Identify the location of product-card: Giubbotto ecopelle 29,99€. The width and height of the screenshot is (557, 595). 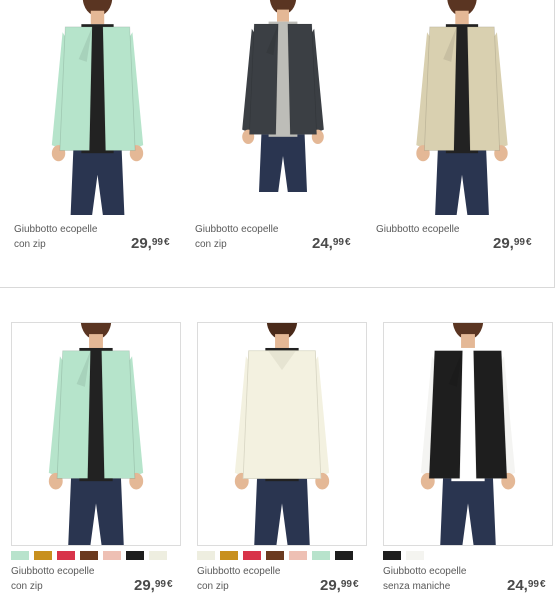
(462, 130).